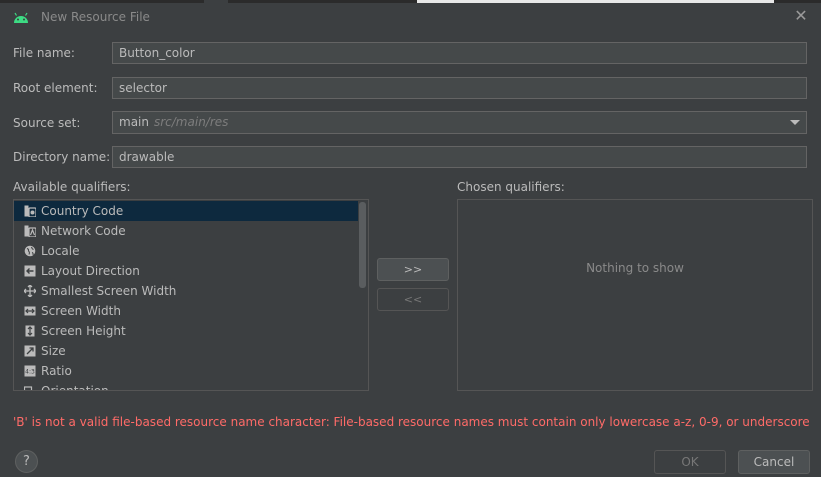 The height and width of the screenshot is (477, 821). Describe the element at coordinates (459, 157) in the screenshot. I see `directory-name-input` at that location.